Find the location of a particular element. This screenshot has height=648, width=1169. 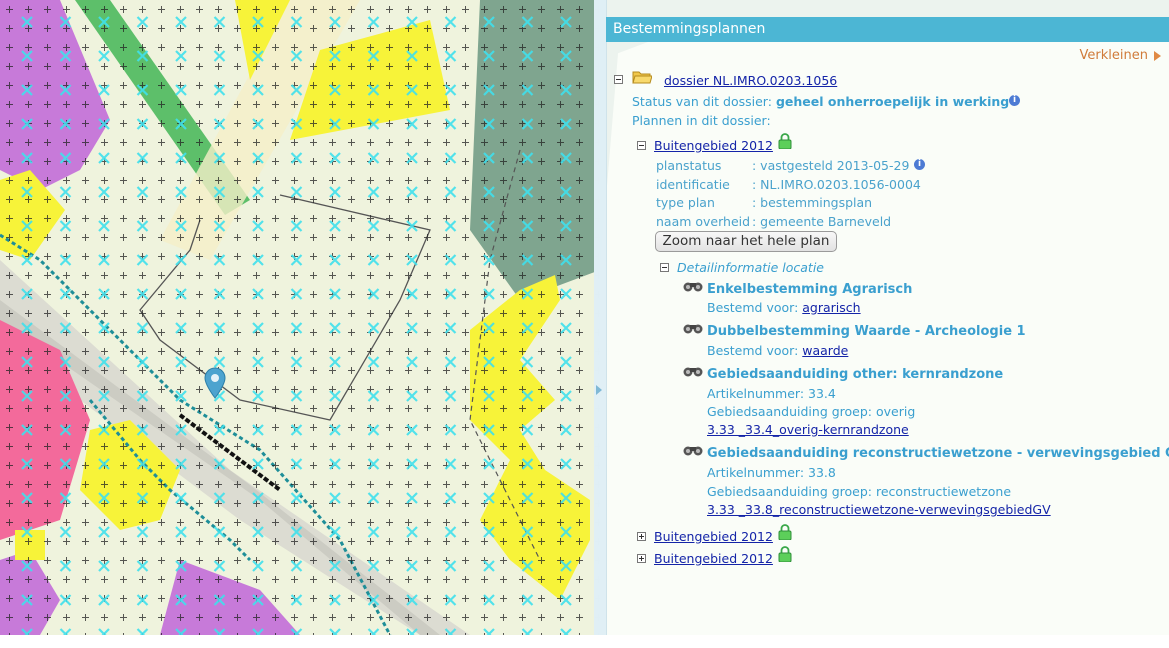

dossier-link: dossier NL.IMRO.0203.1056 is located at coordinates (750, 80).